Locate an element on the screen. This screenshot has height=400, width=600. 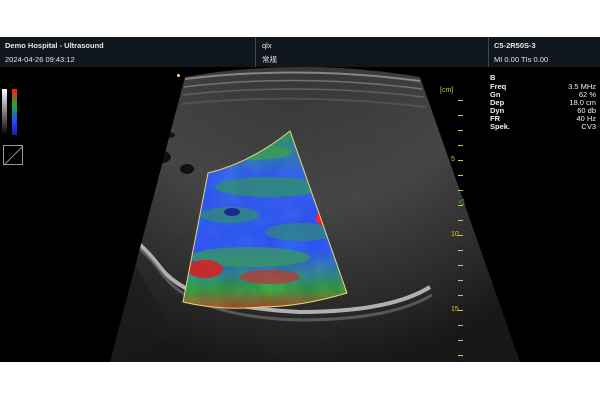
exam-datetime: 2024-04-26 09:43:12 is located at coordinates (40, 59).